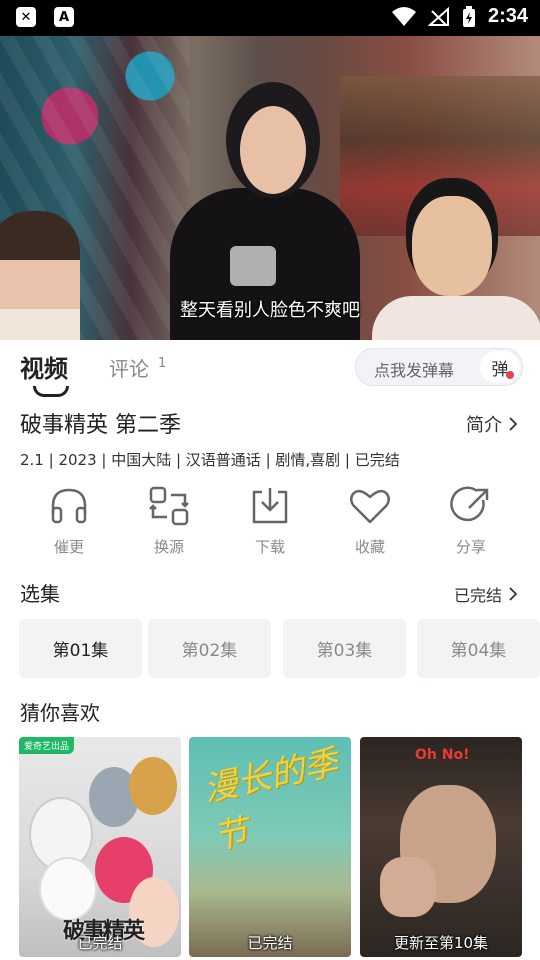 This screenshot has height=960, width=540. I want to click on action-row: 催更 换源 下载 收藏 分享, so click(270, 524).